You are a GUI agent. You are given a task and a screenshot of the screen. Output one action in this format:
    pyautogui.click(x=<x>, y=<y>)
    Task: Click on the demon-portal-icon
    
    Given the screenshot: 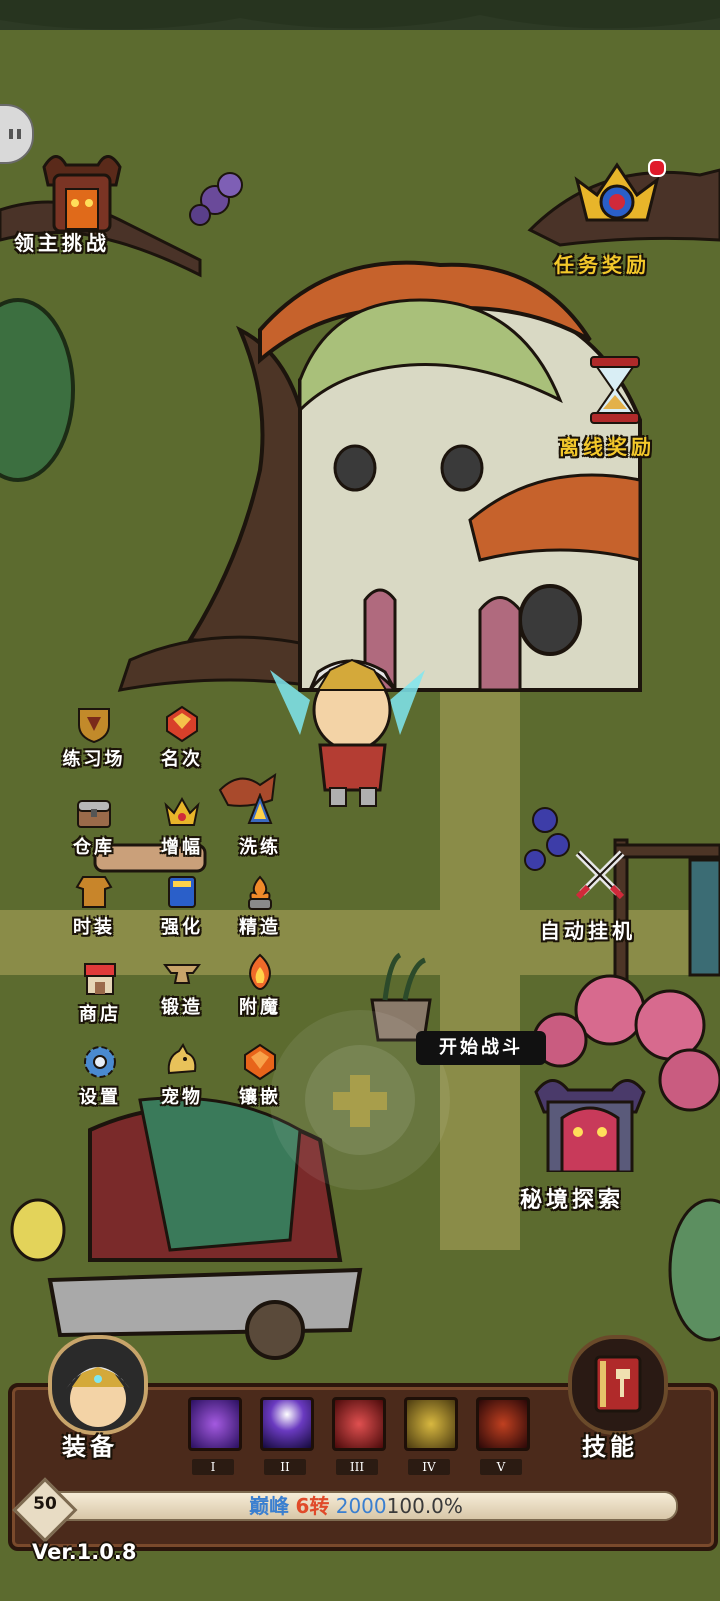 What is the action you would take?
    pyautogui.click(x=590, y=1123)
    